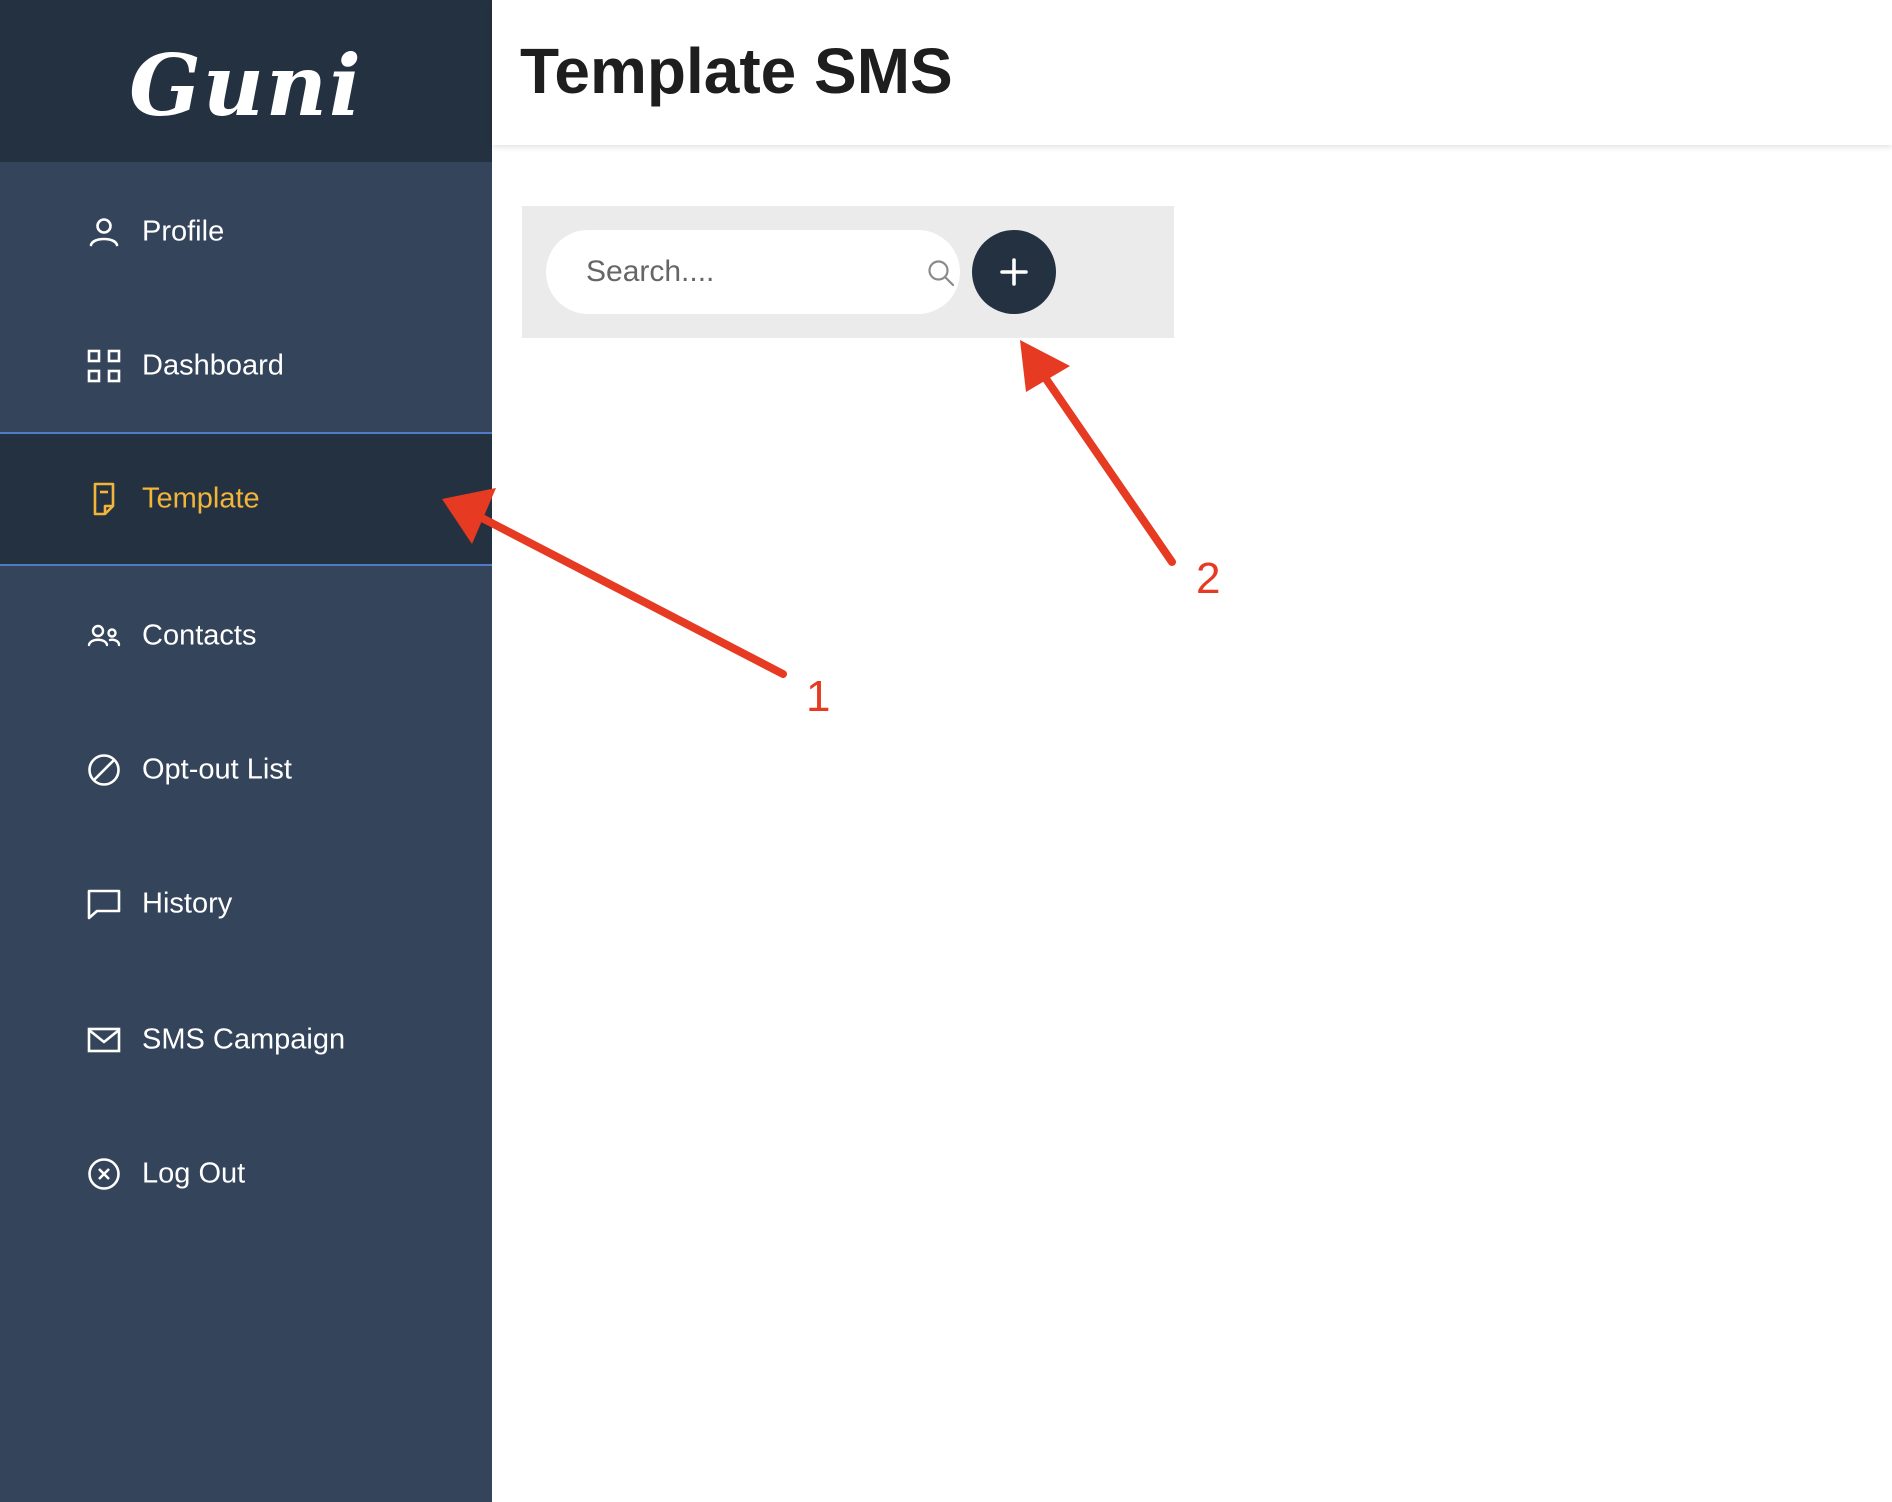 Image resolution: width=1892 pixels, height=1502 pixels. I want to click on add-template-button, so click(1014, 272).